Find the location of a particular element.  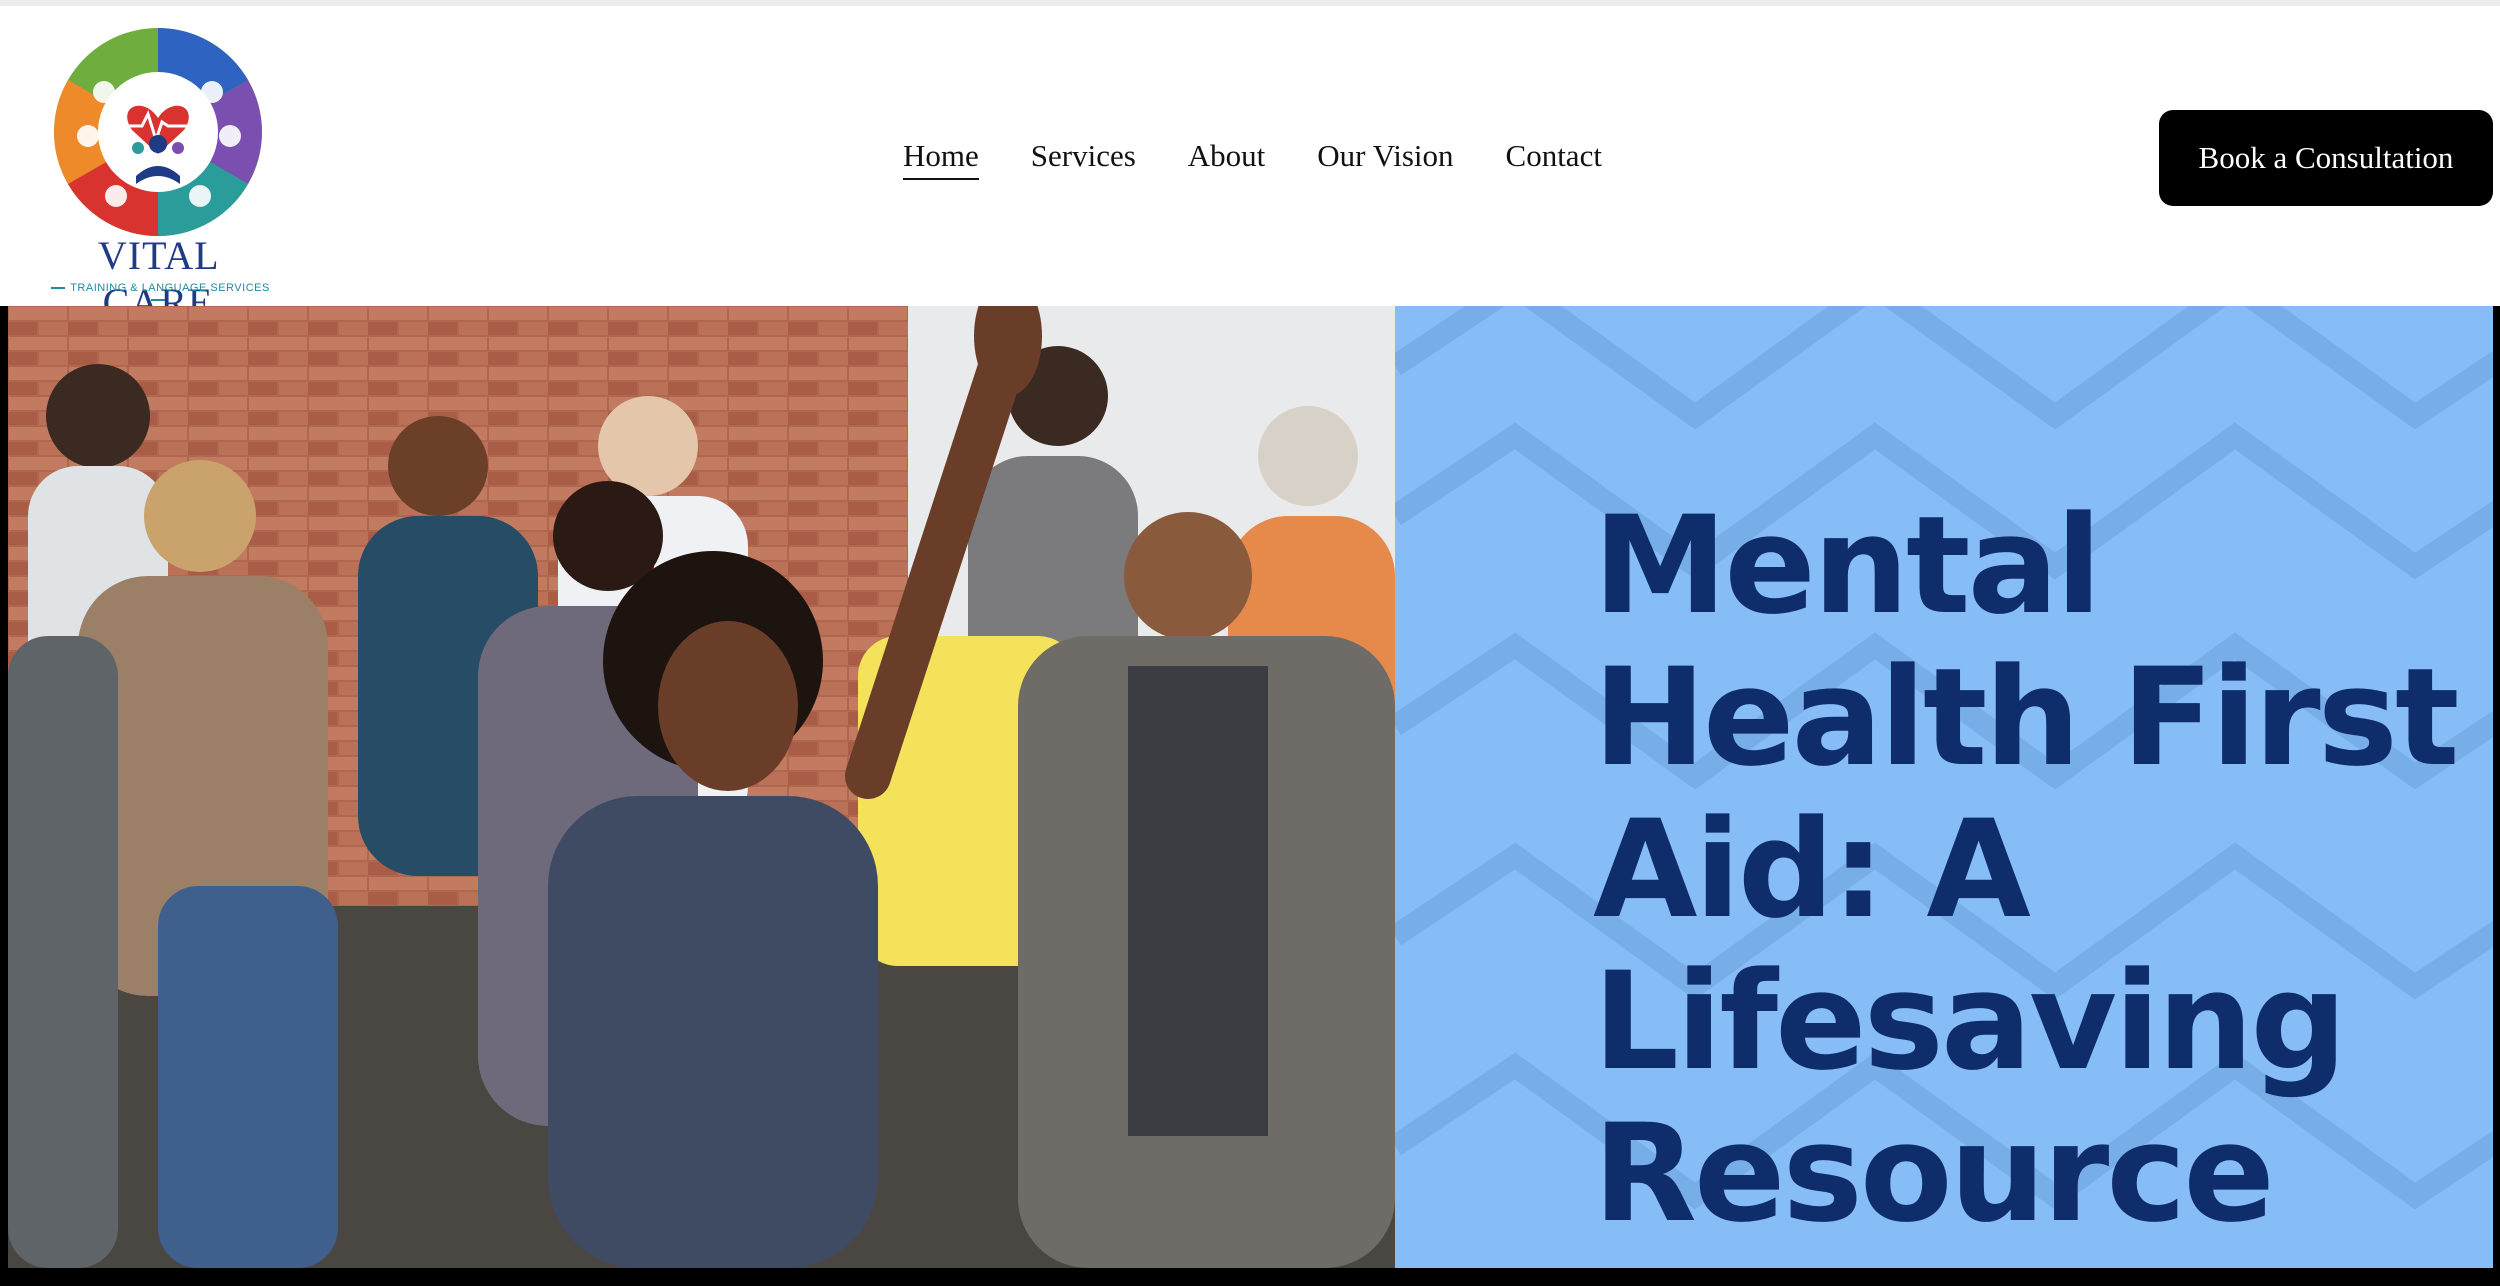

nav-home: Home is located at coordinates (941, 159).